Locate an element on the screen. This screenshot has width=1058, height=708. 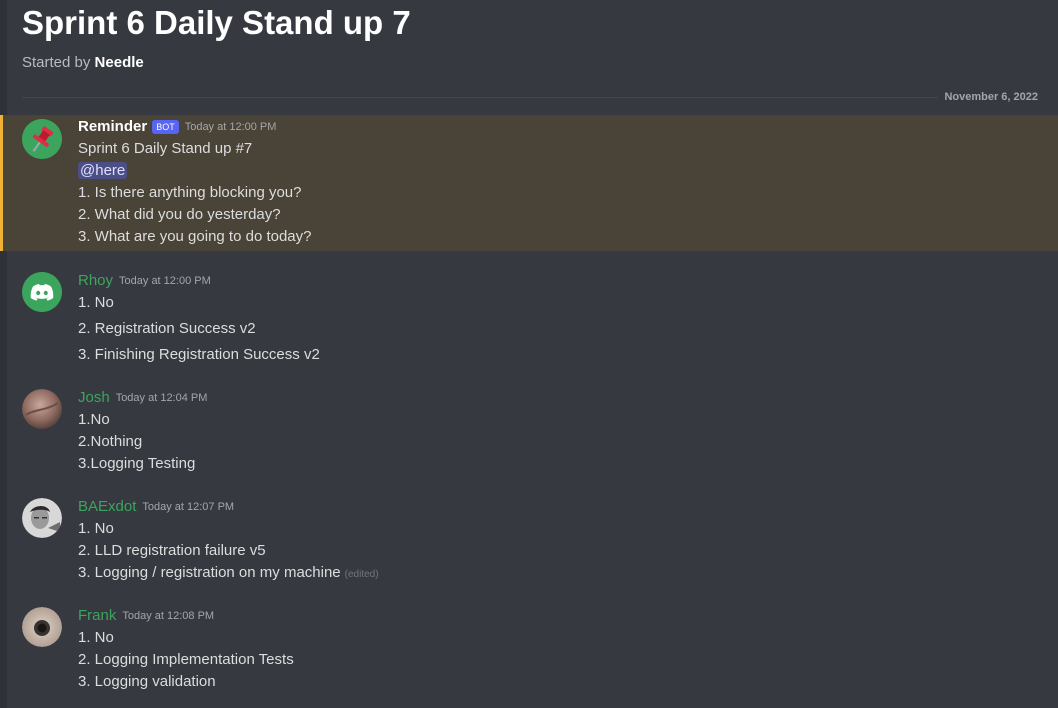
message-line-text: 3. Logging / registration on my machine is located at coordinates (209, 572).